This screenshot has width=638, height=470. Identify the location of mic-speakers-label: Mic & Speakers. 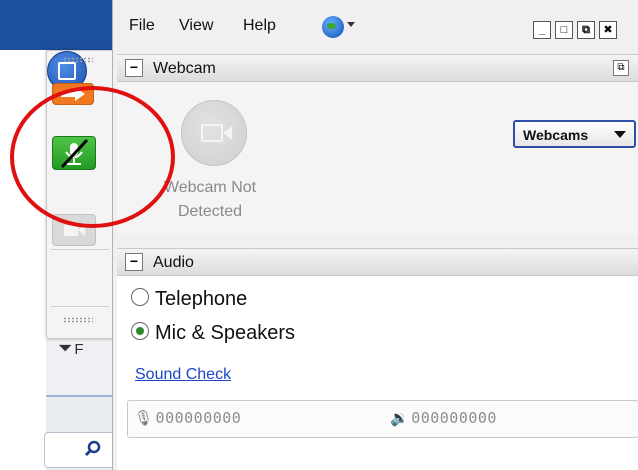
(225, 333).